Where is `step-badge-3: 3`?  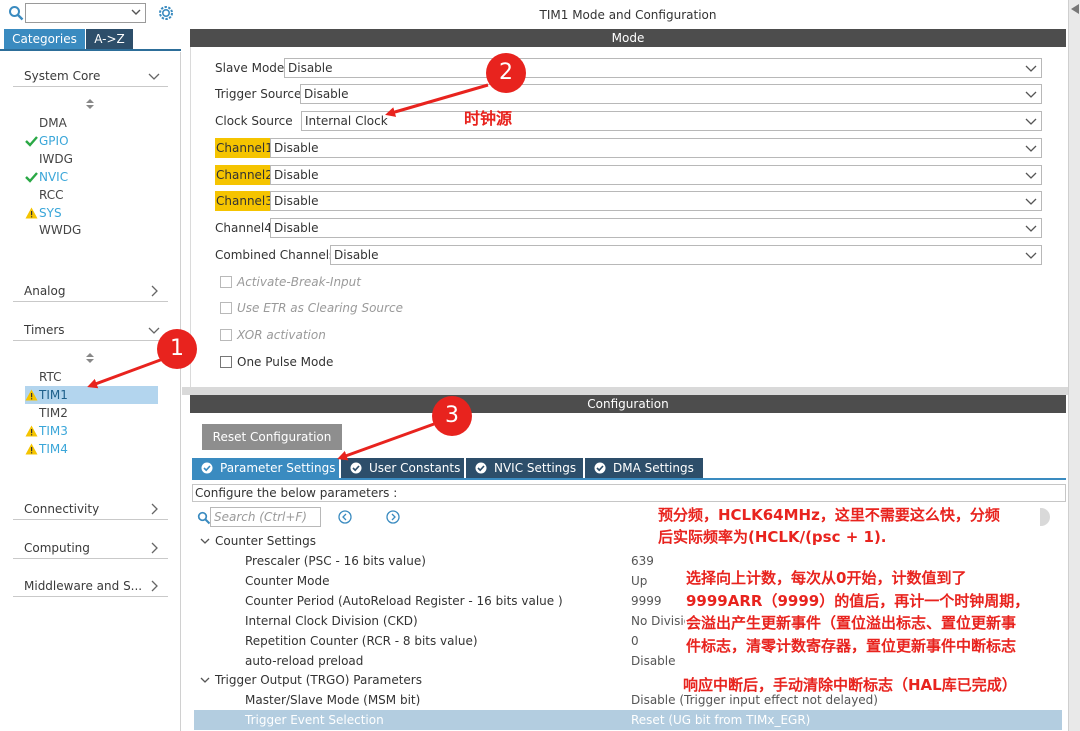 step-badge-3: 3 is located at coordinates (452, 416).